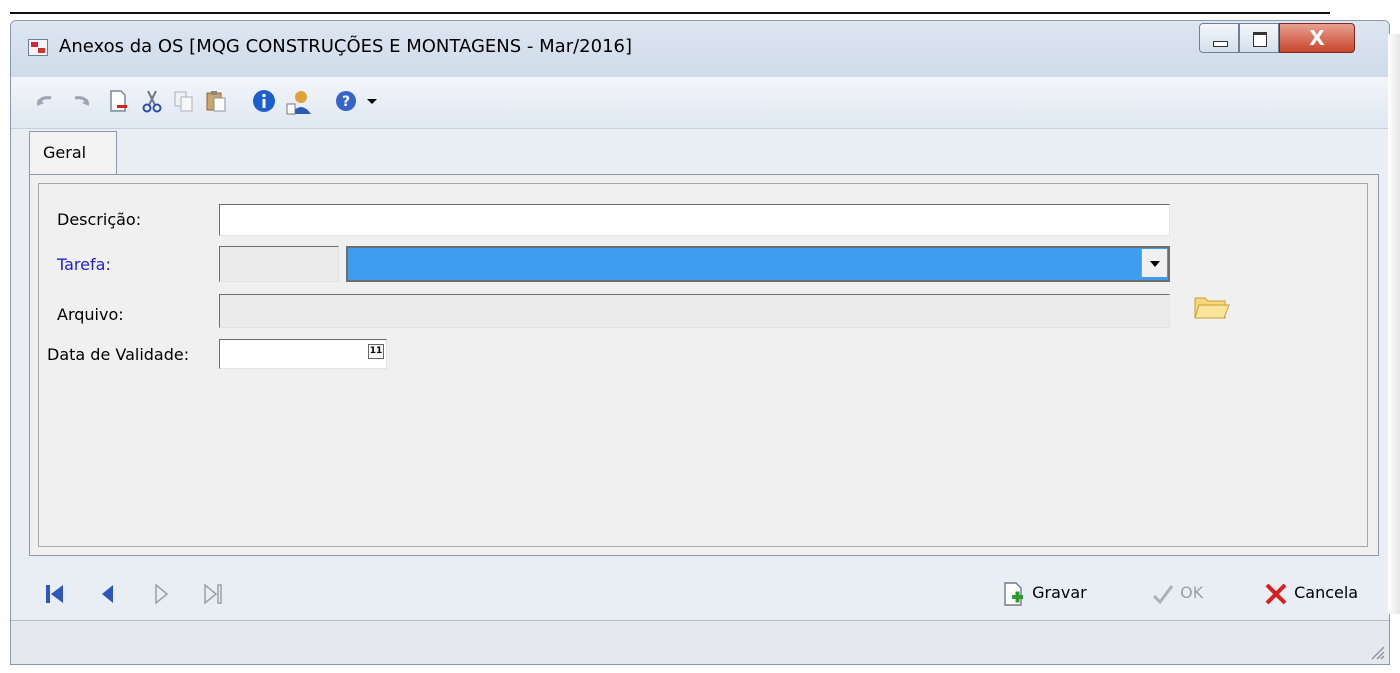  What do you see at coordinates (1276, 593) in the screenshot?
I see `cancel-x-icon` at bounding box center [1276, 593].